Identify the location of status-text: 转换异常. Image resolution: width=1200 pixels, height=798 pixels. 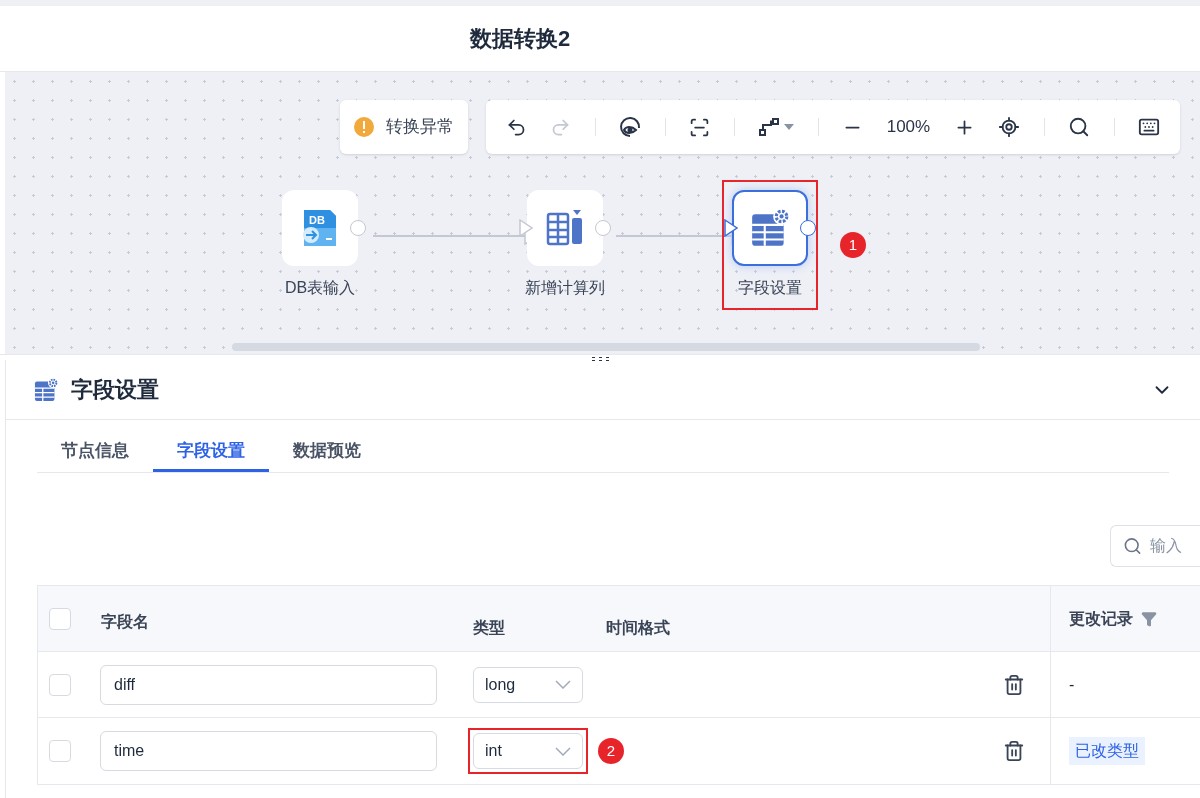
(420, 127).